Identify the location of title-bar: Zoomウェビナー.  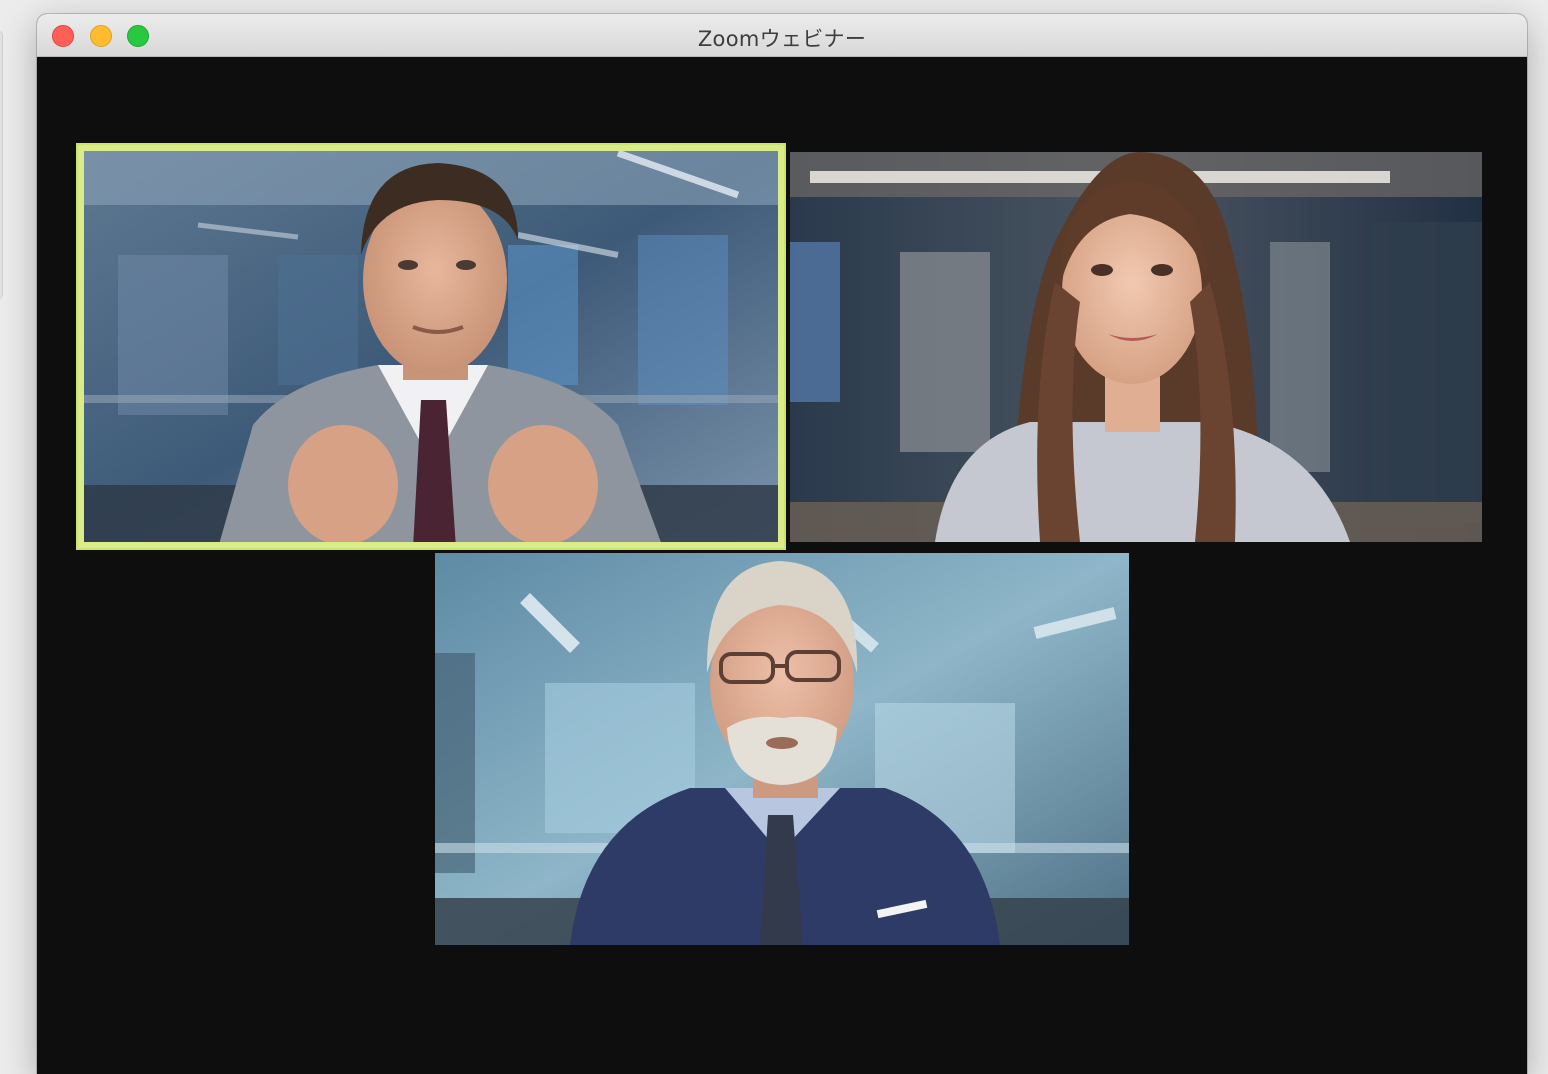
(782, 35).